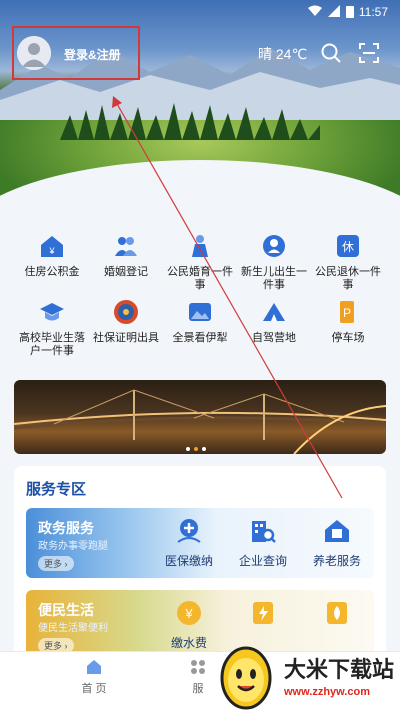 The height and width of the screenshot is (711, 400). Describe the element at coordinates (274, 262) in the screenshot. I see `service-newborn: 新生儿出生一件事` at that location.